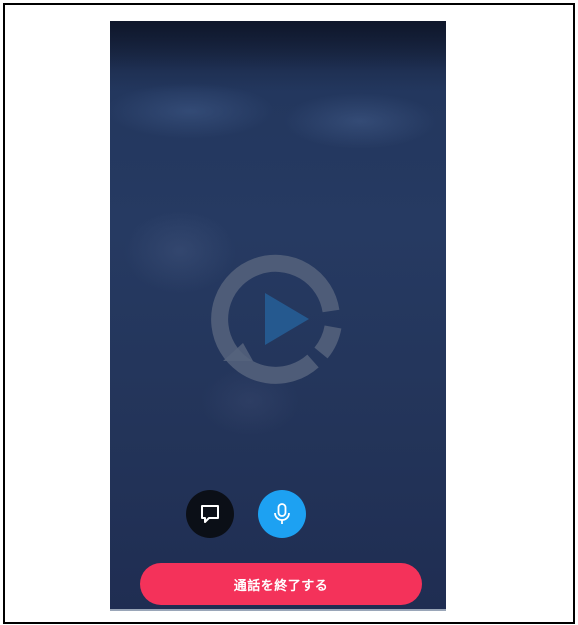  Describe the element at coordinates (281, 584) in the screenshot. I see `end-call-button: 通話を終了する` at that location.